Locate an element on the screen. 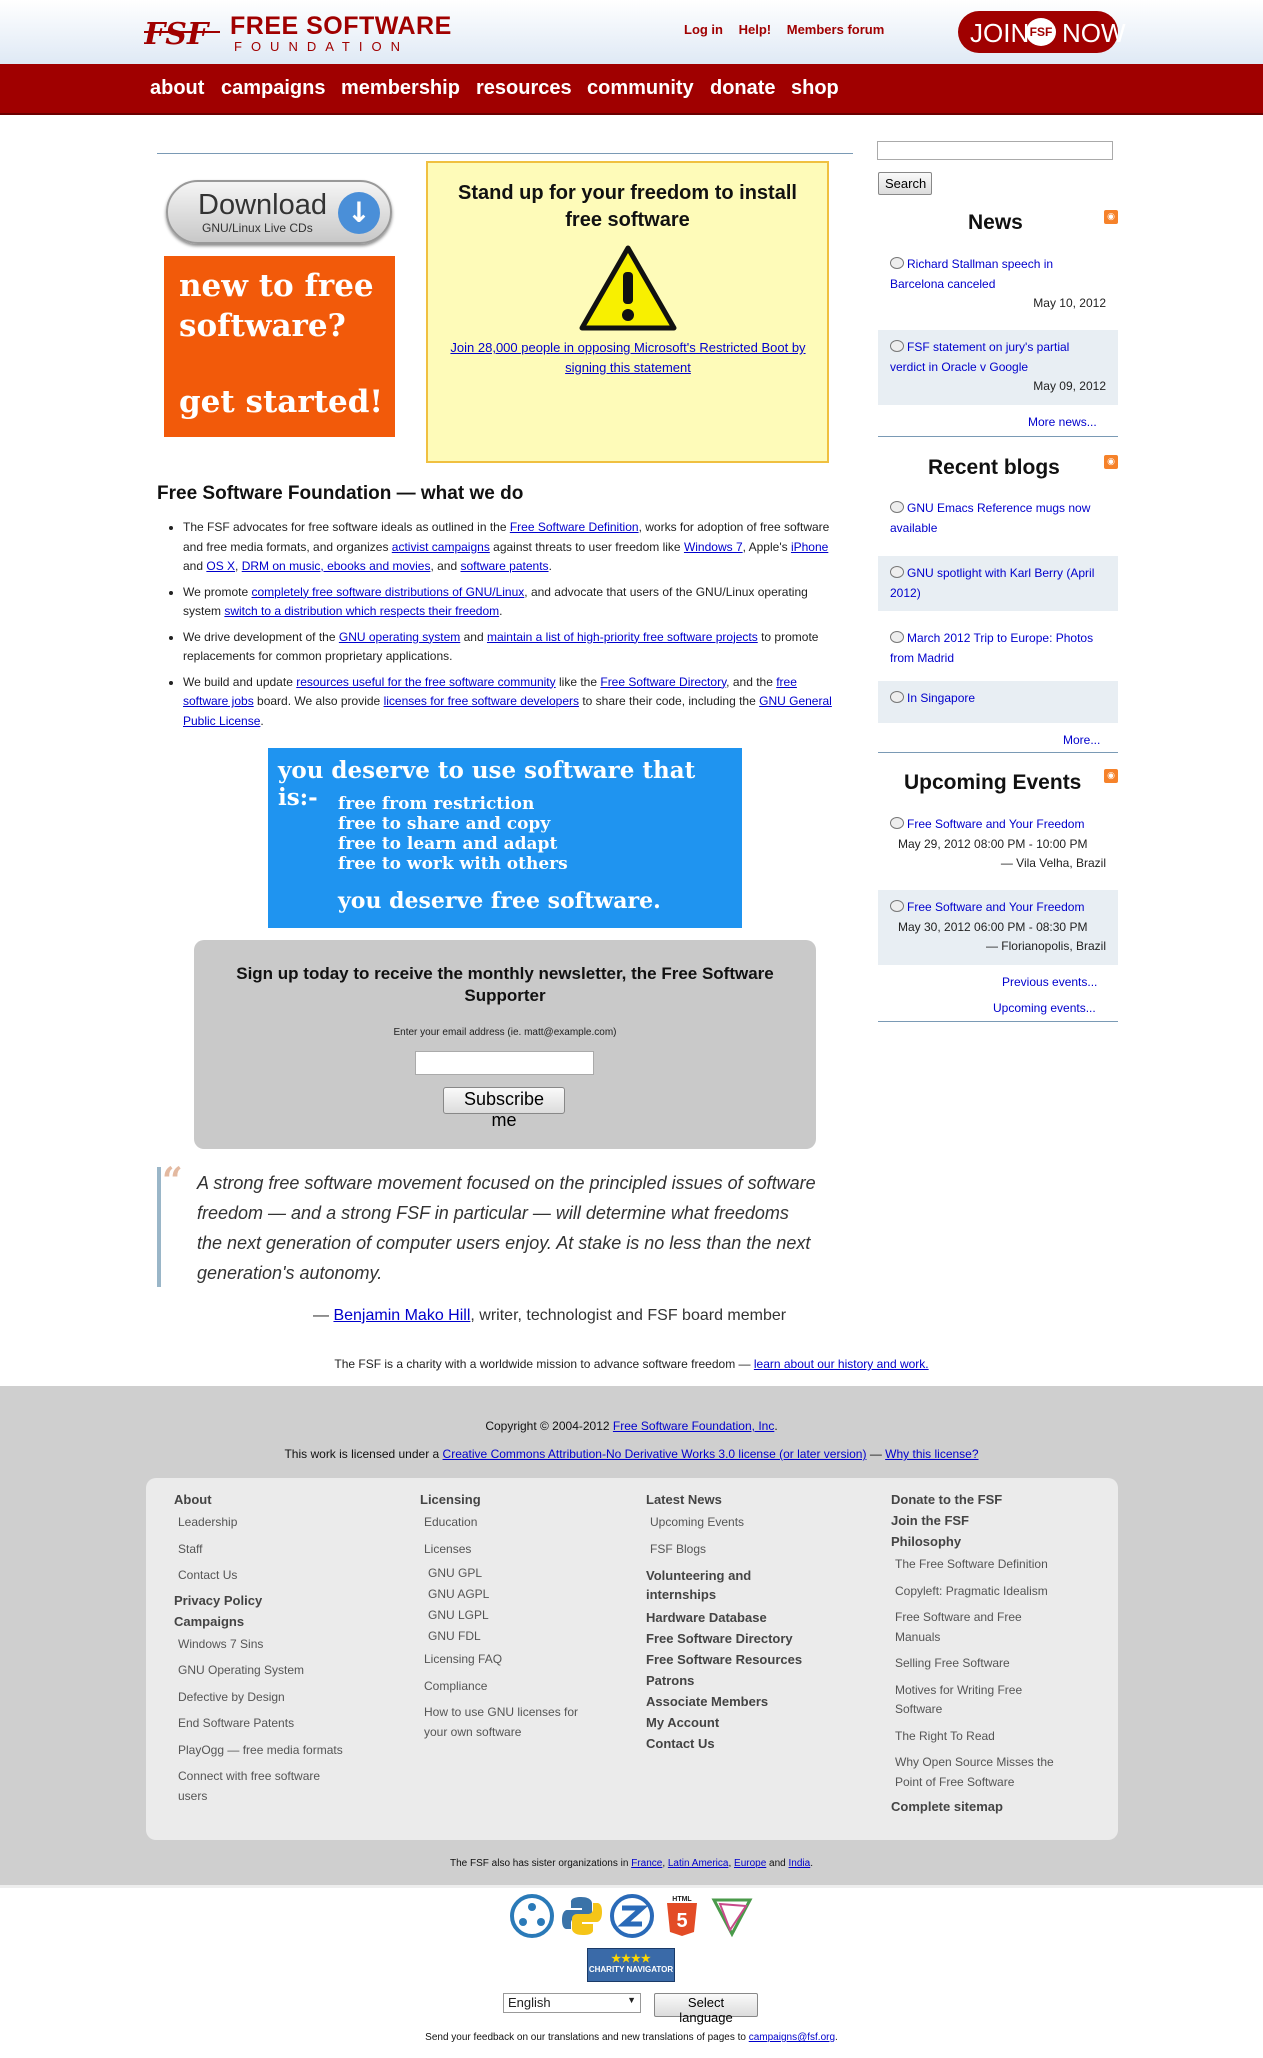 Image resolution: width=1263 pixels, height=2058 pixels. latin-america-link: Latin America is located at coordinates (698, 1863).